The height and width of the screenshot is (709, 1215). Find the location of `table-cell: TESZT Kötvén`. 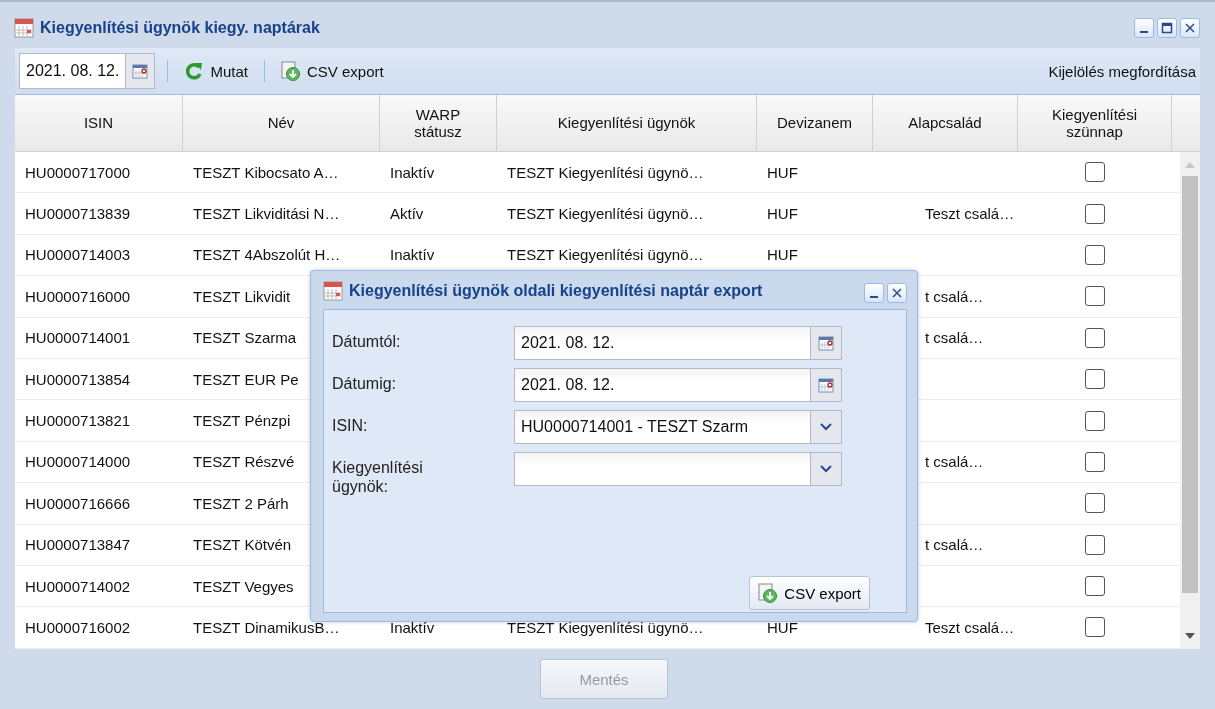

table-cell: TESZT Kötvén is located at coordinates (242, 545).